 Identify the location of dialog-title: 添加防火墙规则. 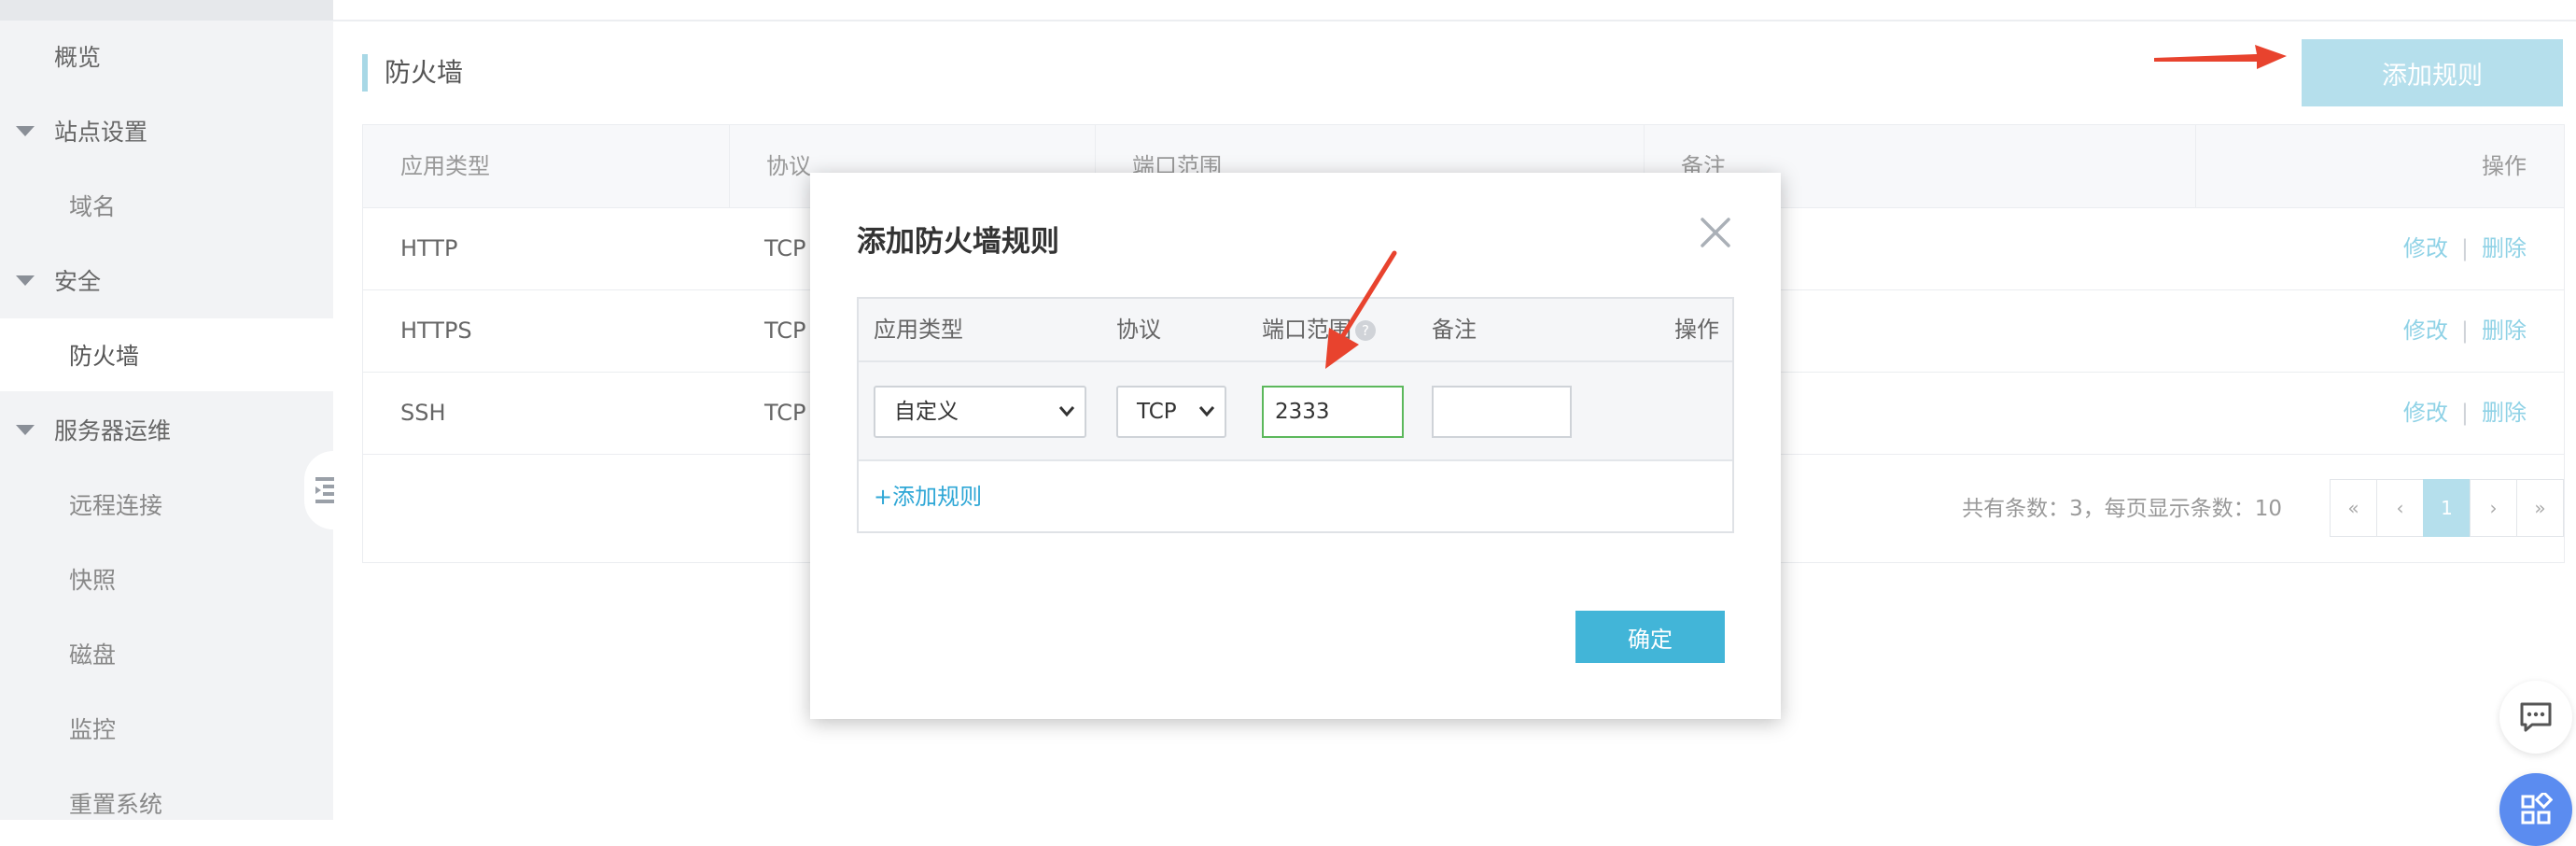
(958, 242).